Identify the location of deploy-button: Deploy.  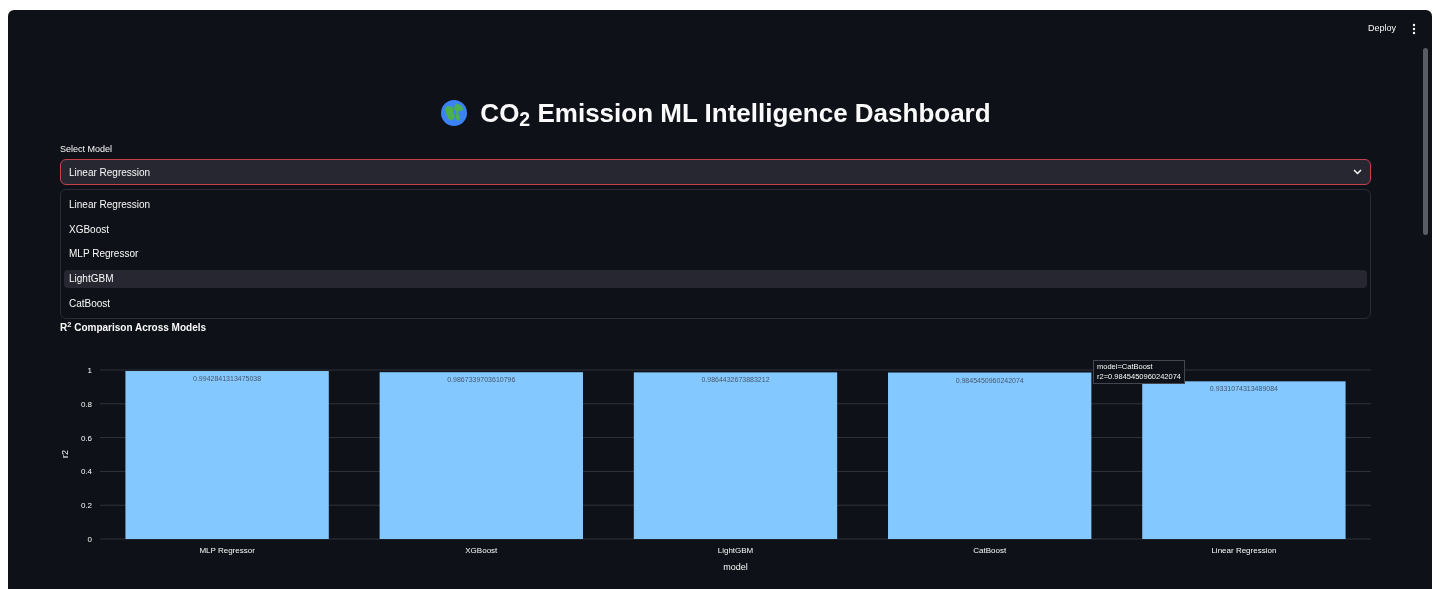
(1382, 29).